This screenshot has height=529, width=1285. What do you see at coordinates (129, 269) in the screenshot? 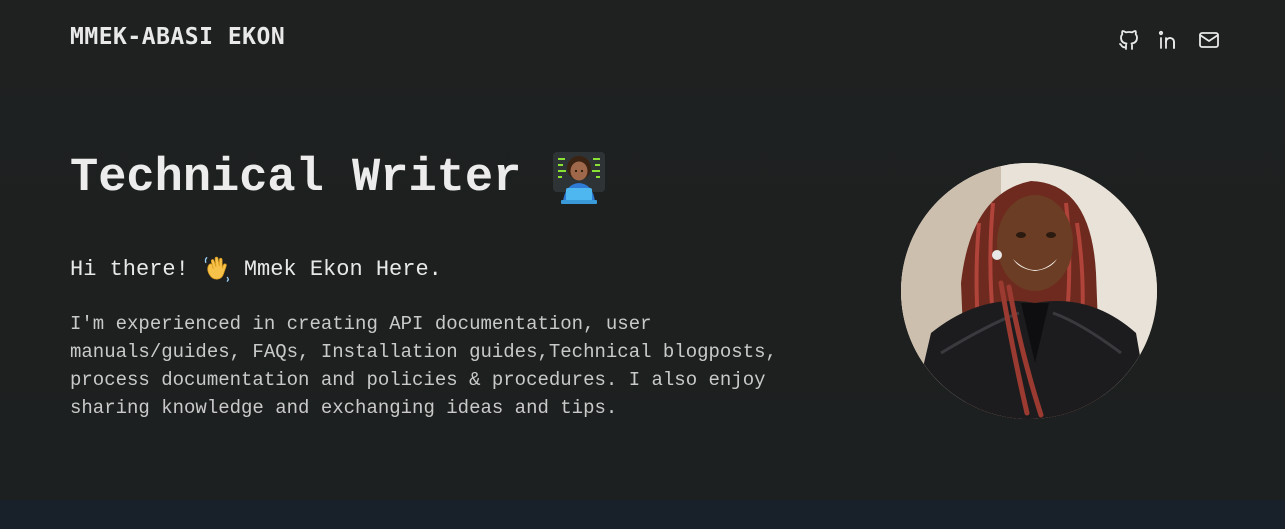
I see `greeting-before: Hi there!` at bounding box center [129, 269].